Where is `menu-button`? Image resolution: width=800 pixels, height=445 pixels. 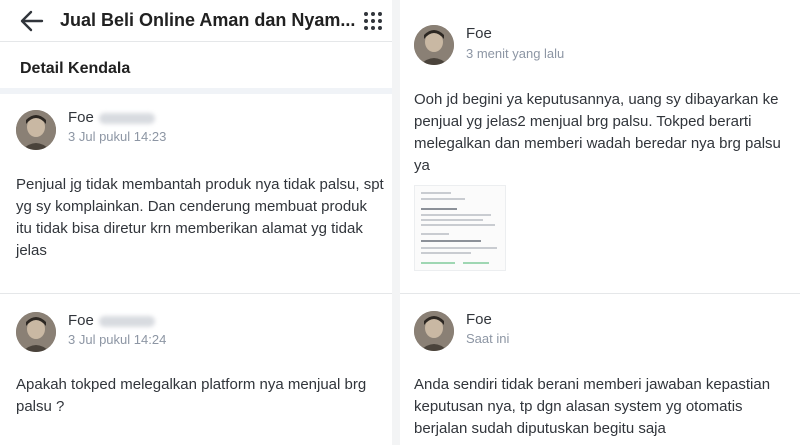
menu-button is located at coordinates (373, 21).